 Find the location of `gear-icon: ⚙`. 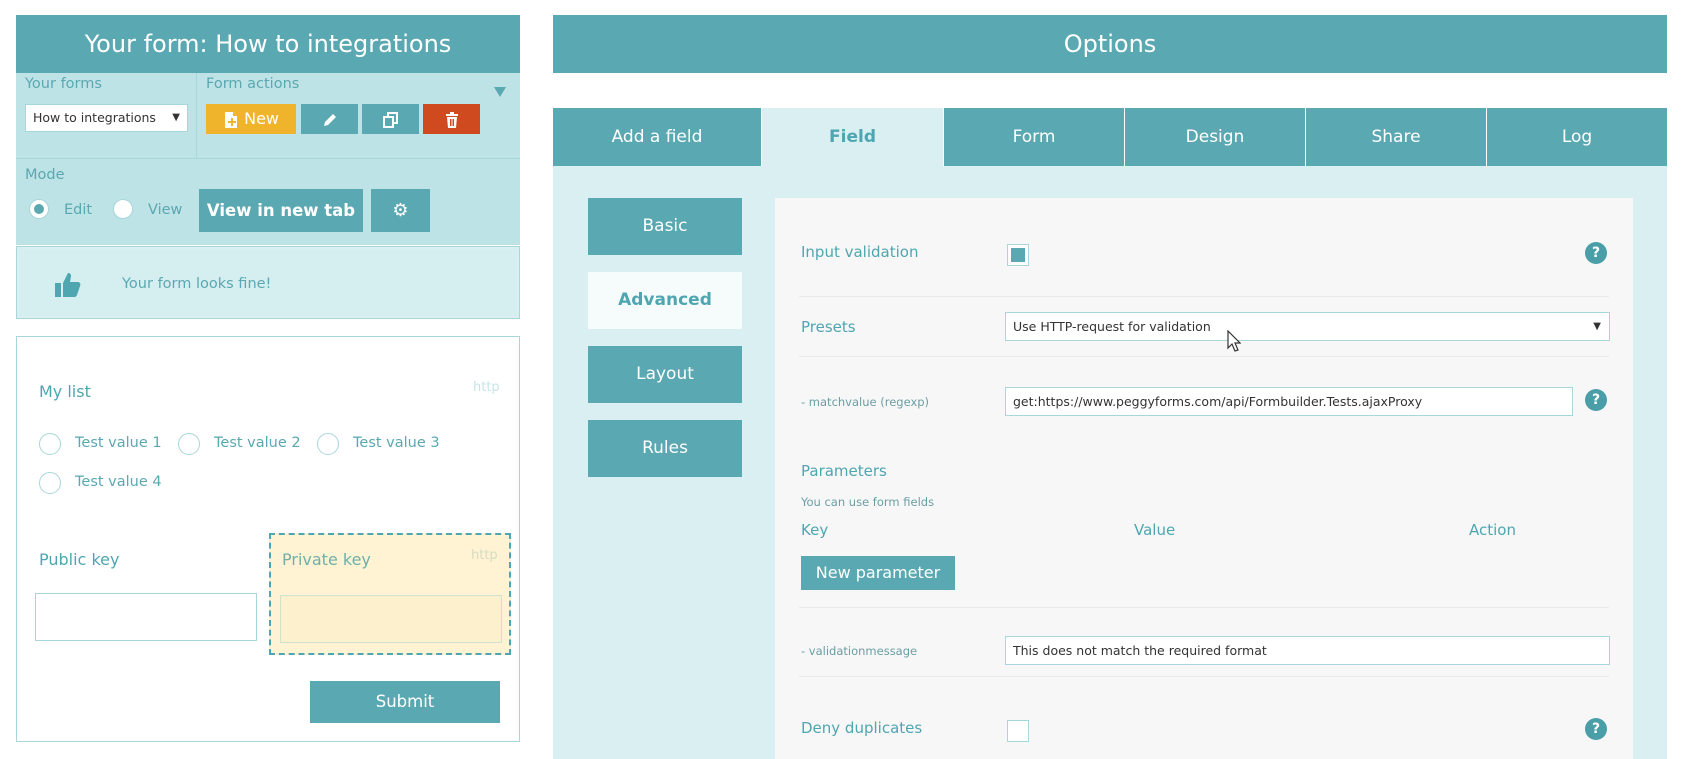

gear-icon: ⚙ is located at coordinates (400, 210).